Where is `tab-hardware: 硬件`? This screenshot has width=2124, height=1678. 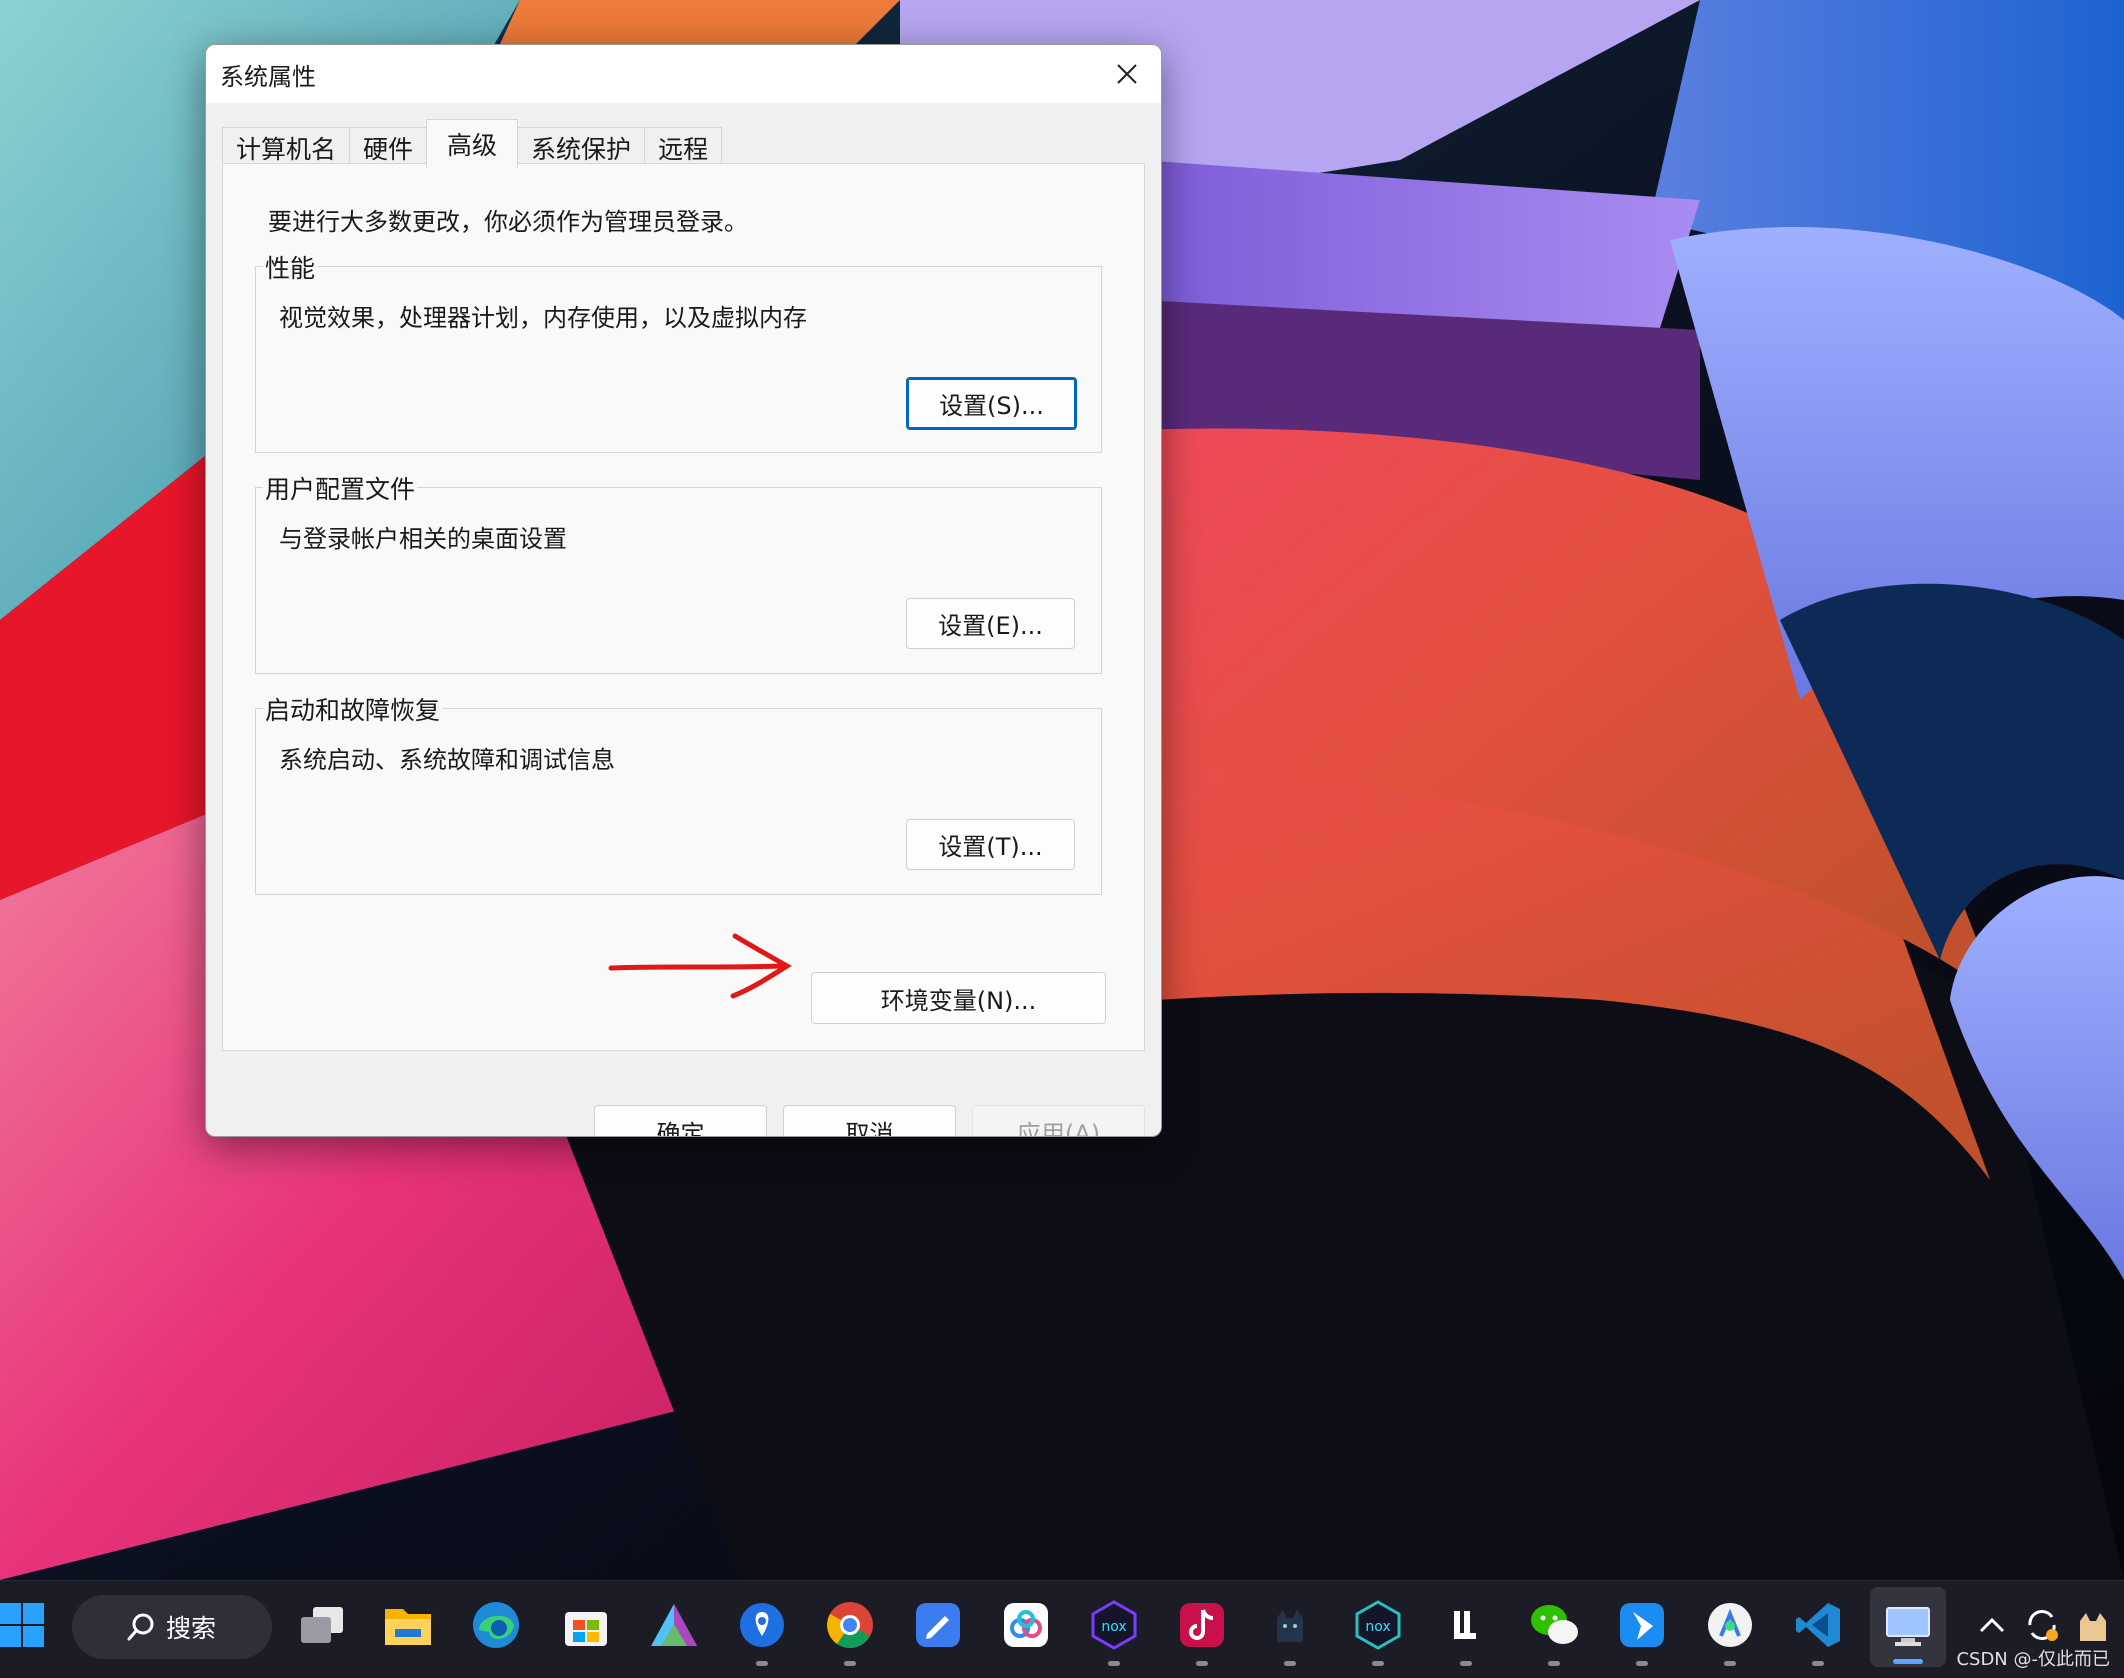 tab-hardware: 硬件 is located at coordinates (388, 147).